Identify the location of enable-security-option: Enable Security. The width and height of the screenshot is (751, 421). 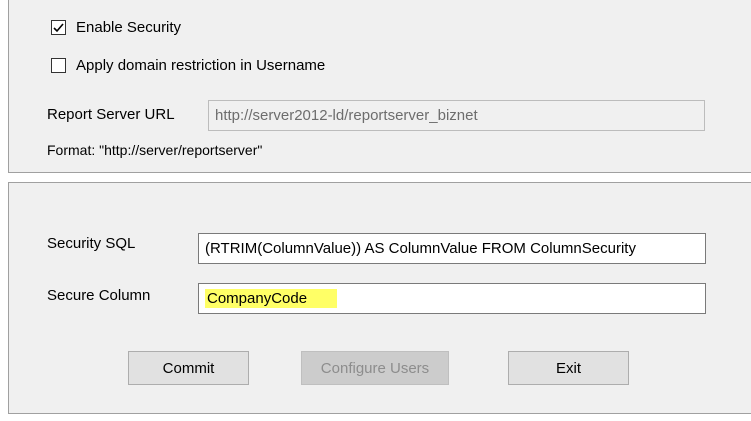
(116, 27).